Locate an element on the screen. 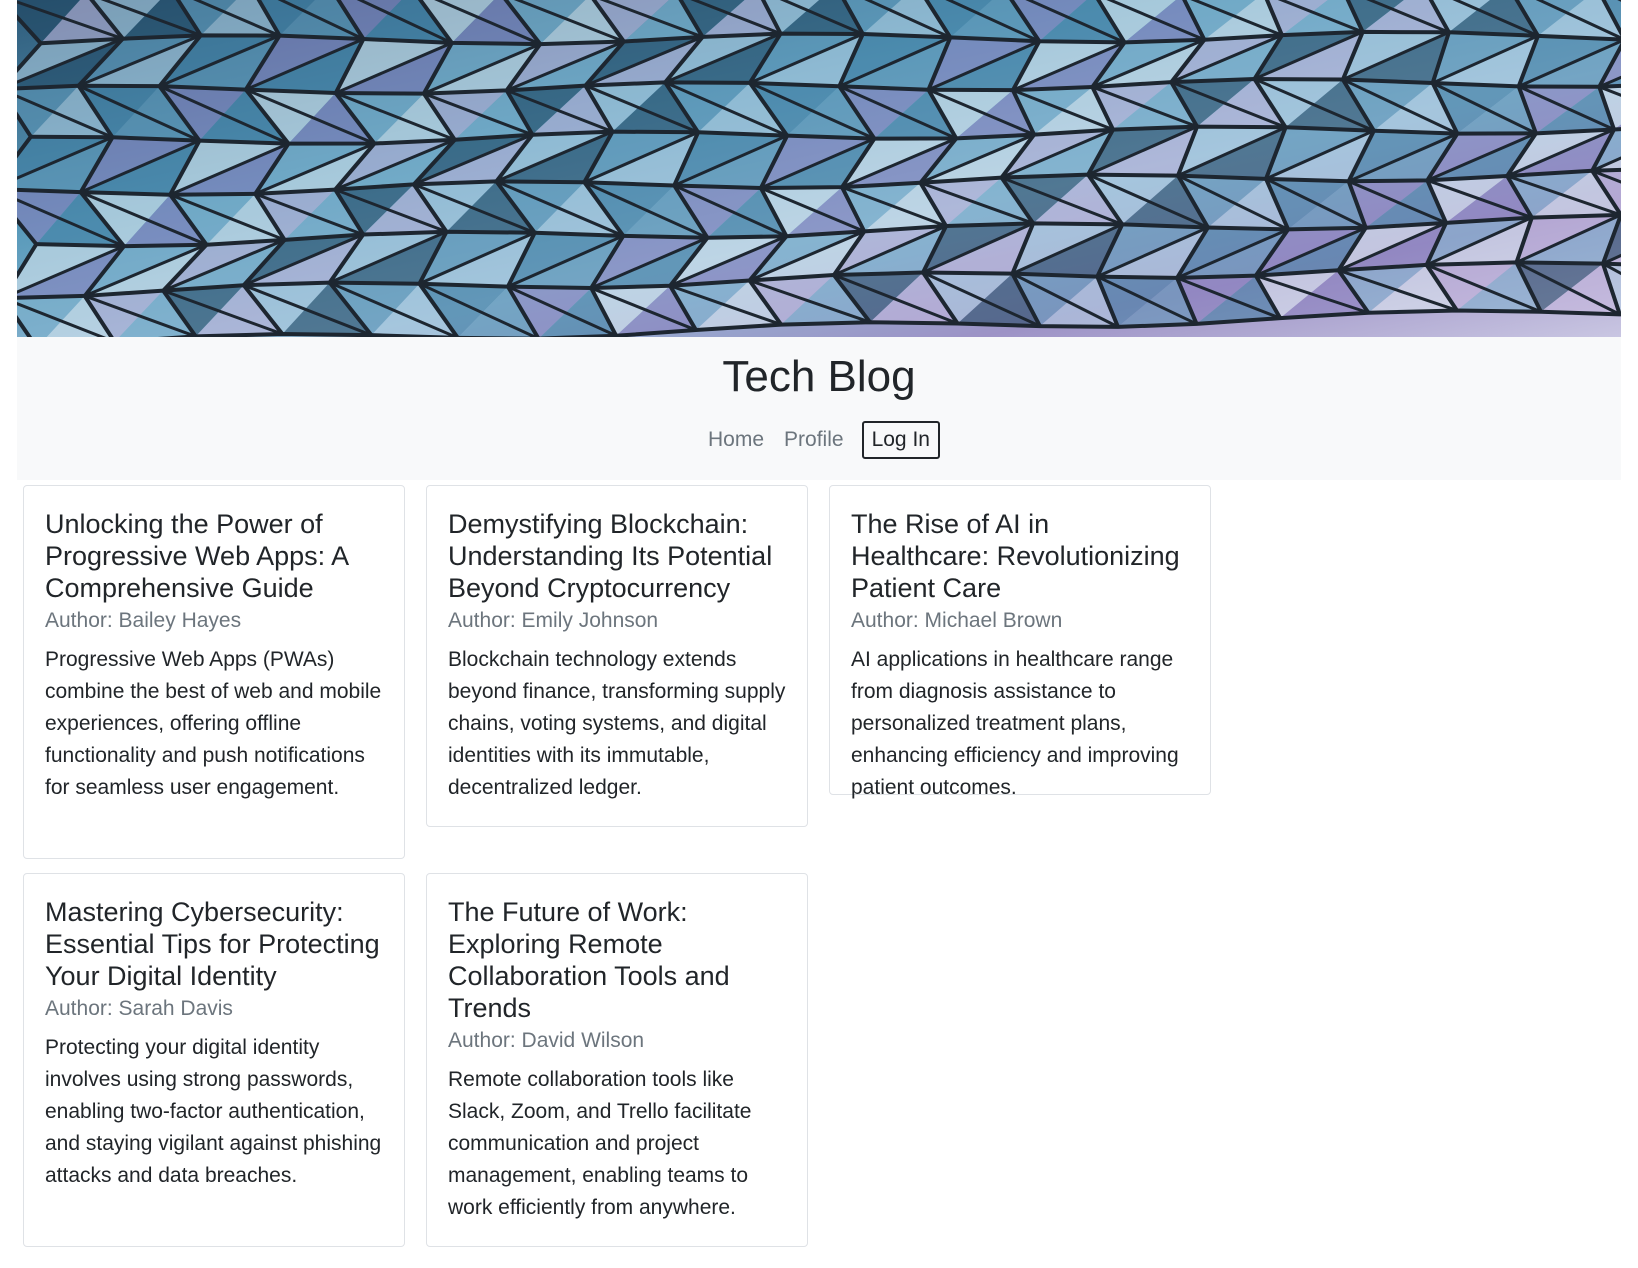 The height and width of the screenshot is (1268, 1638). post-author: Author: Sarah Davis is located at coordinates (139, 1008).